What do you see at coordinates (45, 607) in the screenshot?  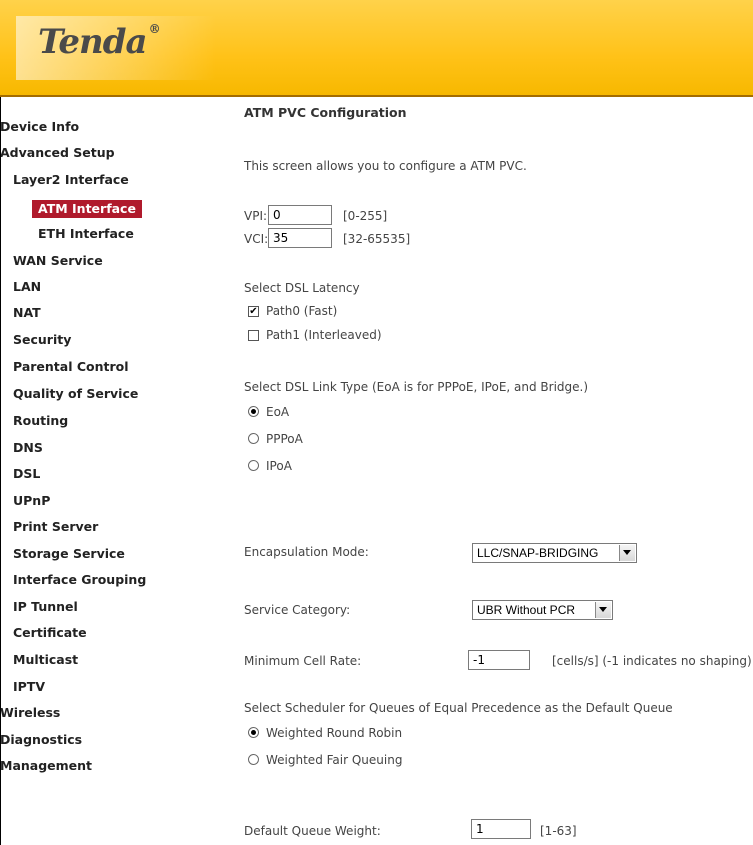 I see `sidebar-item-ip-tunnel: IP Tunnel` at bounding box center [45, 607].